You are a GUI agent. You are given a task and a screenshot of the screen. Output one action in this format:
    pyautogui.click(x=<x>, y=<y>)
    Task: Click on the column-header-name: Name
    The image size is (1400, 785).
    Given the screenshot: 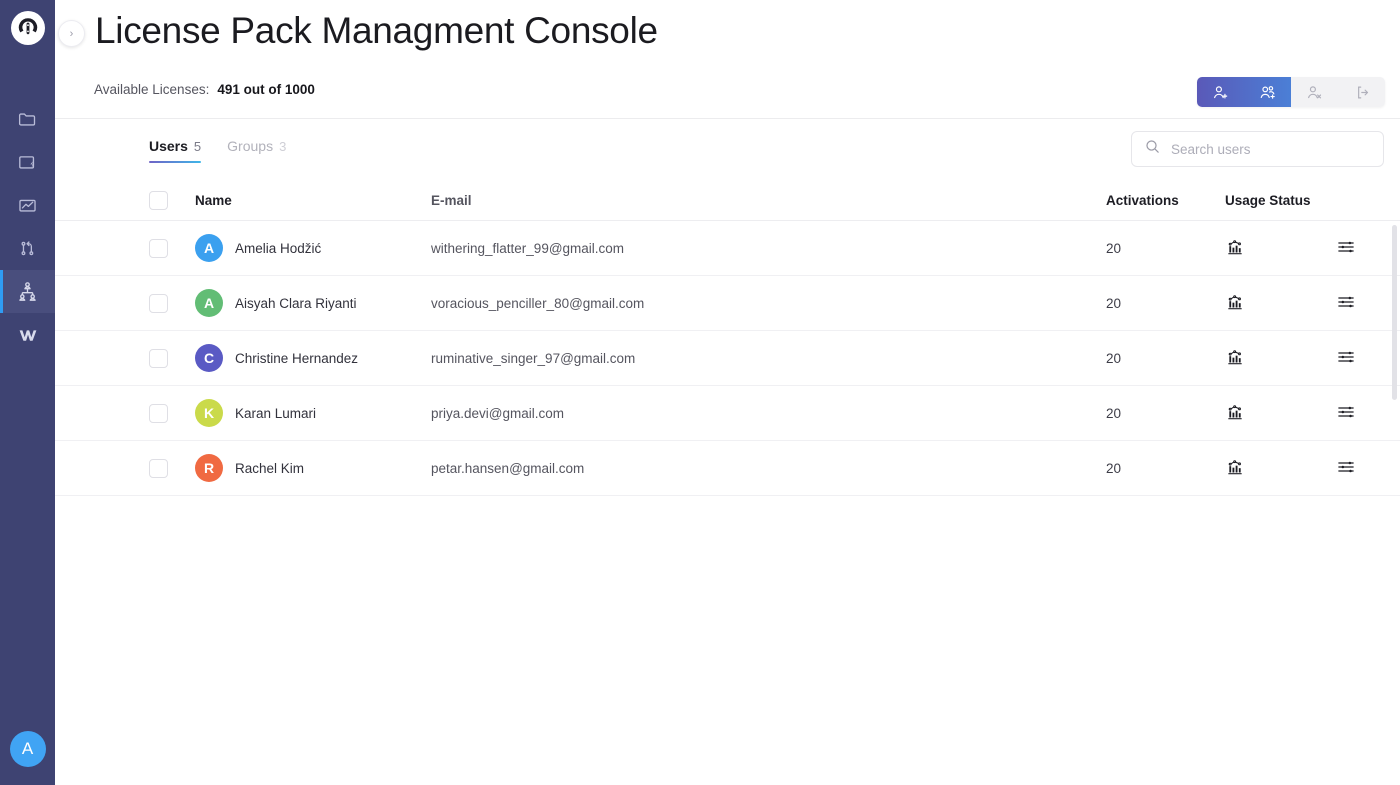 What is the action you would take?
    pyautogui.click(x=213, y=200)
    